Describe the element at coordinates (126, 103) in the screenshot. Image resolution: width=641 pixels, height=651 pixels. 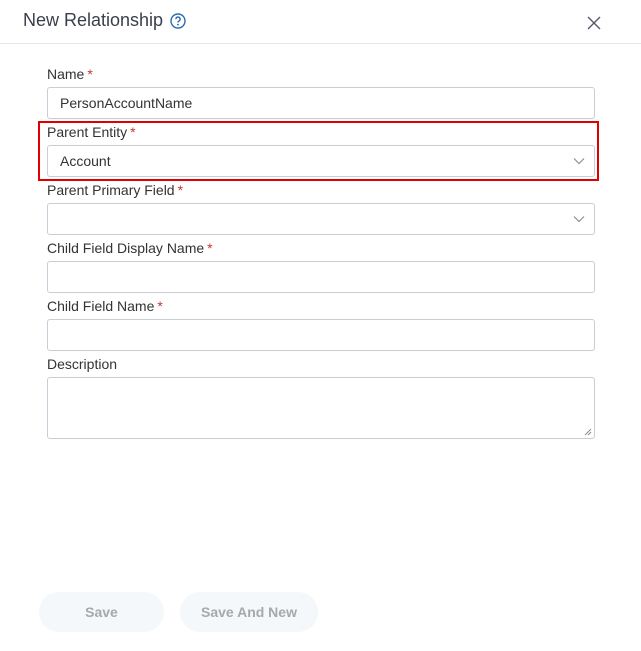
I see `name-input-value: PersonAccountName` at that location.